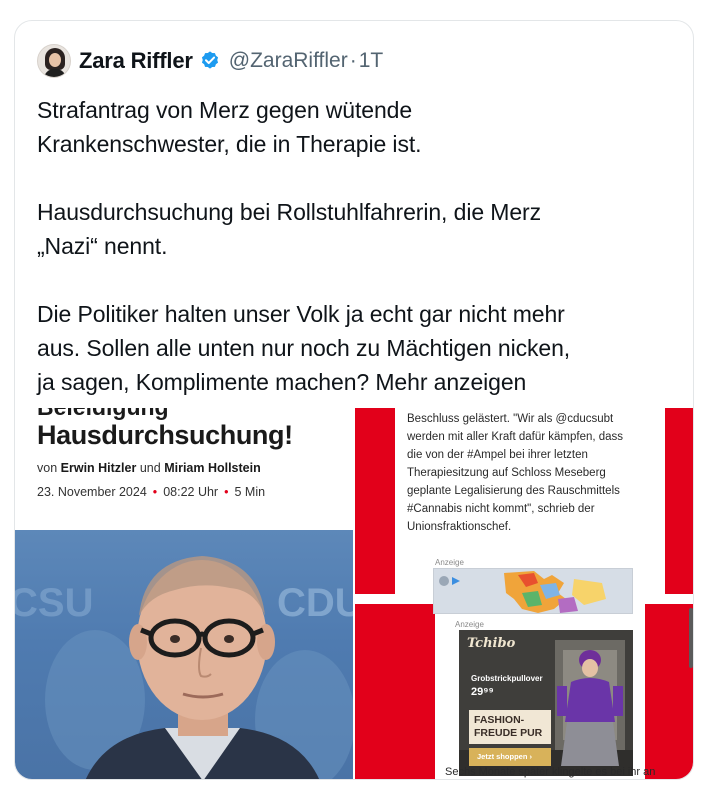  I want to click on excerpt-line: Beschluss gelästert. "Wir als @cducsubt, so click(510, 419).